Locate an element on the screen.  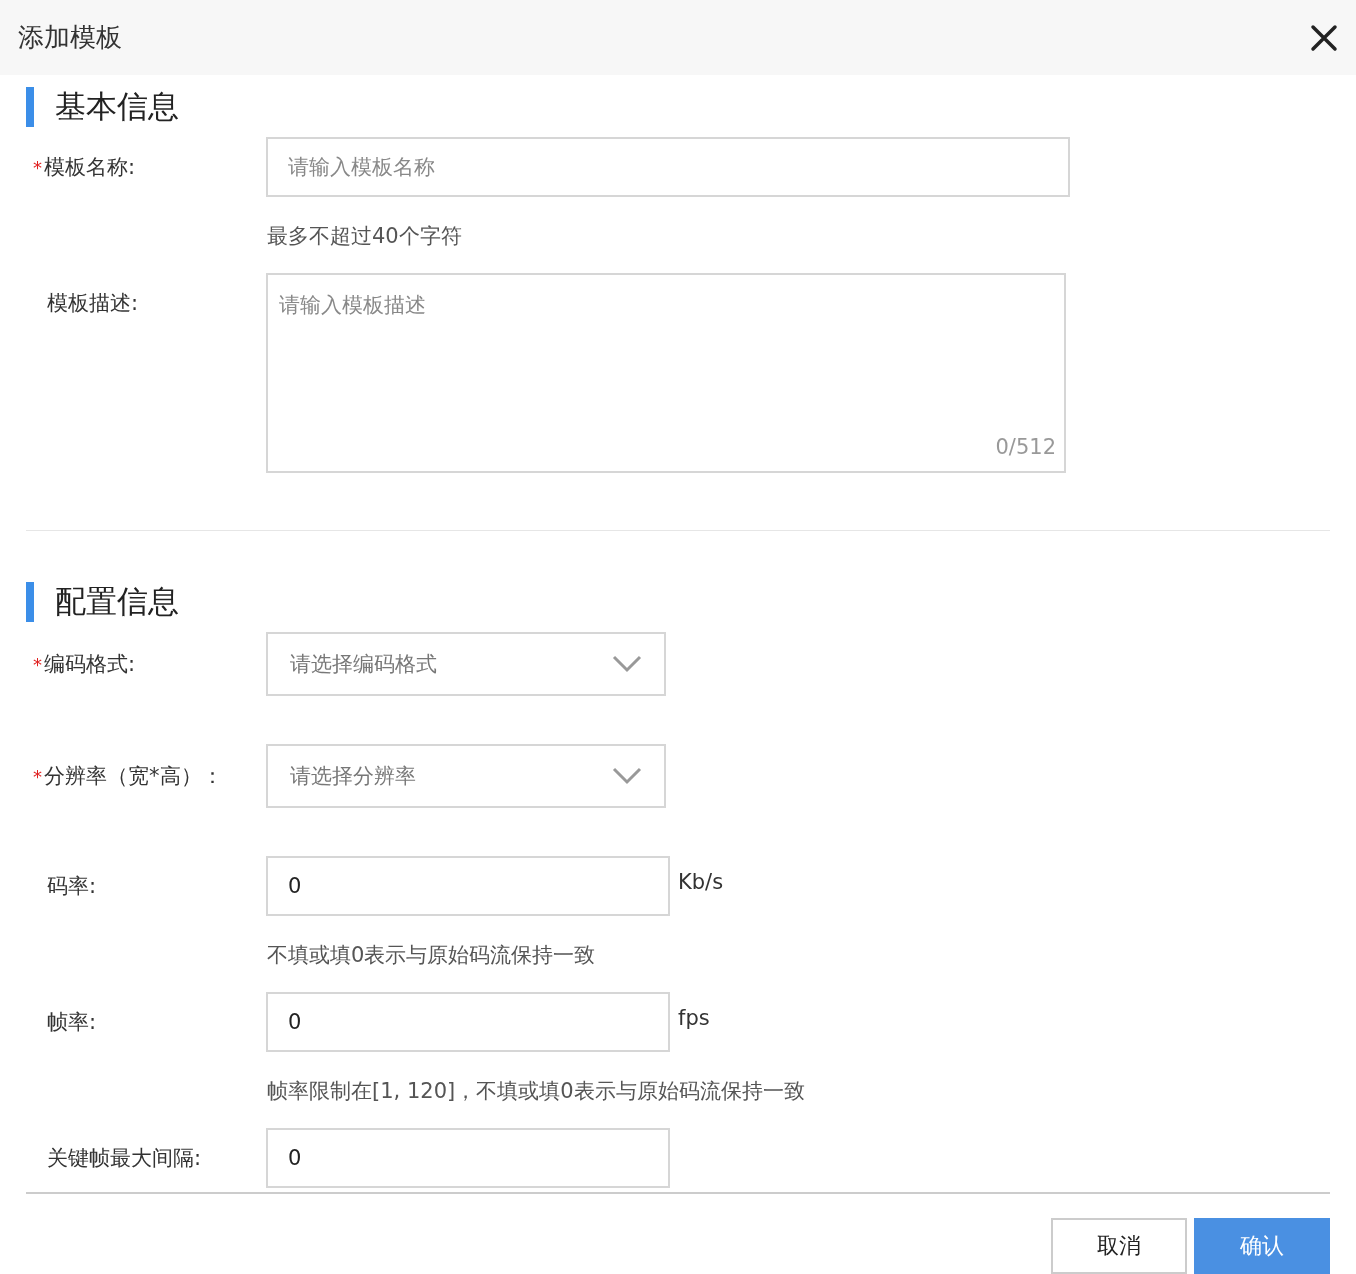
close-button is located at coordinates (1324, 37).